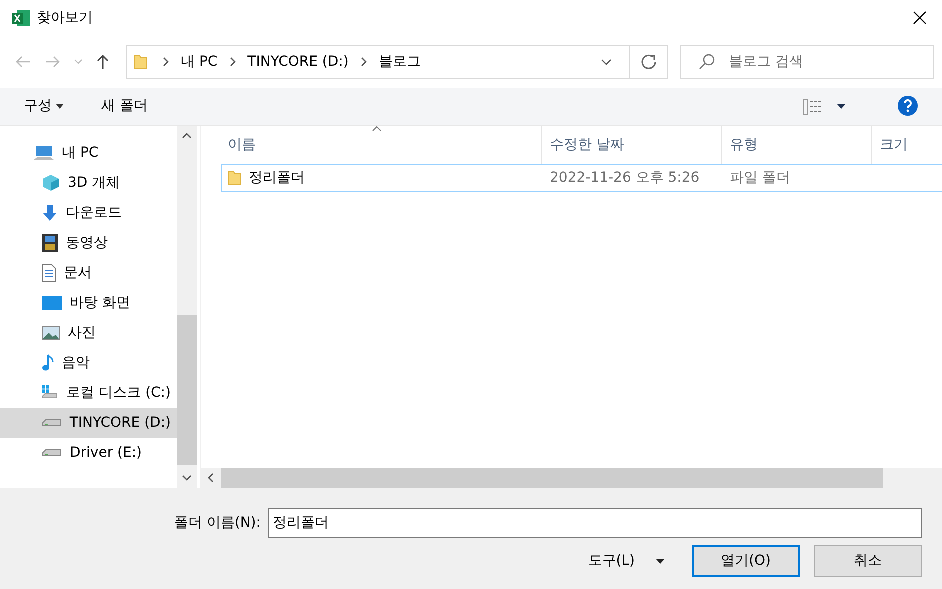  Describe the element at coordinates (217, 523) in the screenshot. I see `folder-name-label: 폴더 이름(N):` at that location.